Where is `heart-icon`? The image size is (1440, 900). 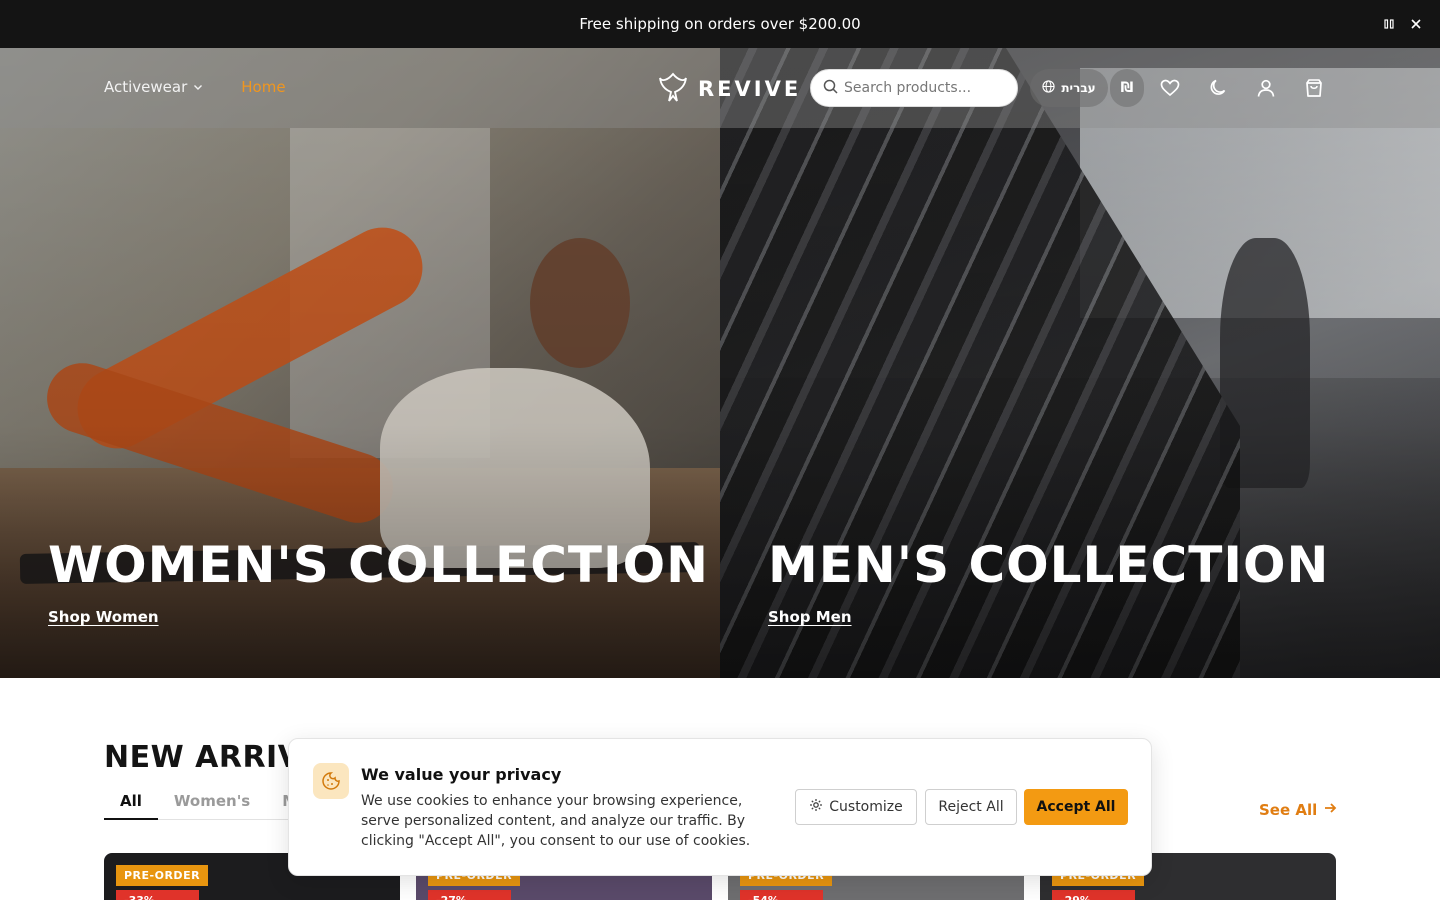
heart-icon is located at coordinates (1170, 88).